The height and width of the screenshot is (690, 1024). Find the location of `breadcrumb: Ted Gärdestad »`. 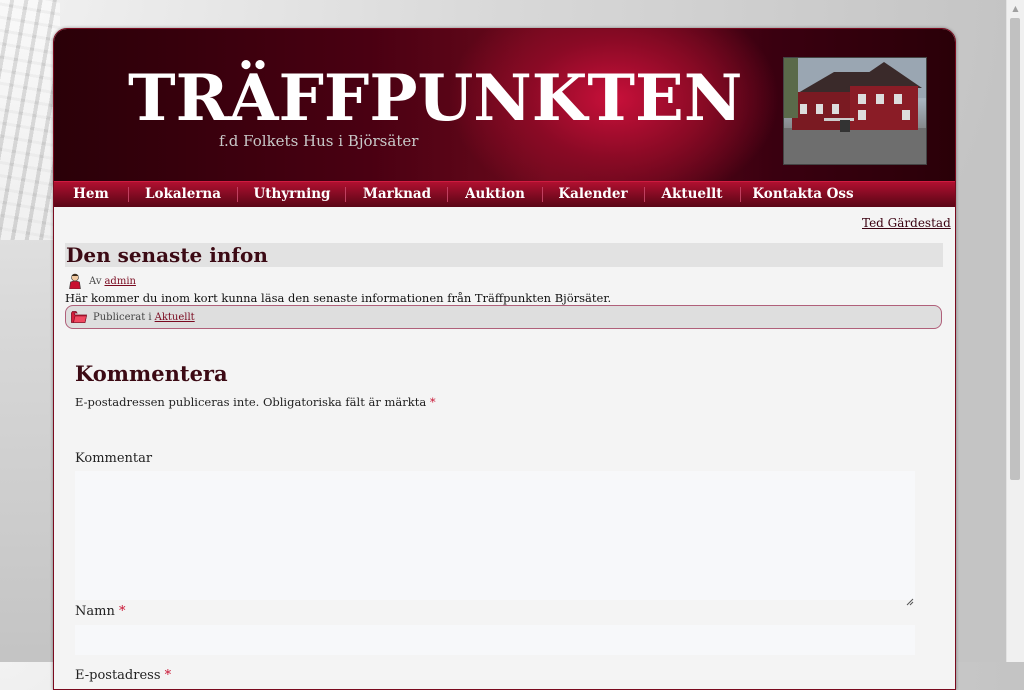

breadcrumb: Ted Gärdestad » is located at coordinates (909, 223).